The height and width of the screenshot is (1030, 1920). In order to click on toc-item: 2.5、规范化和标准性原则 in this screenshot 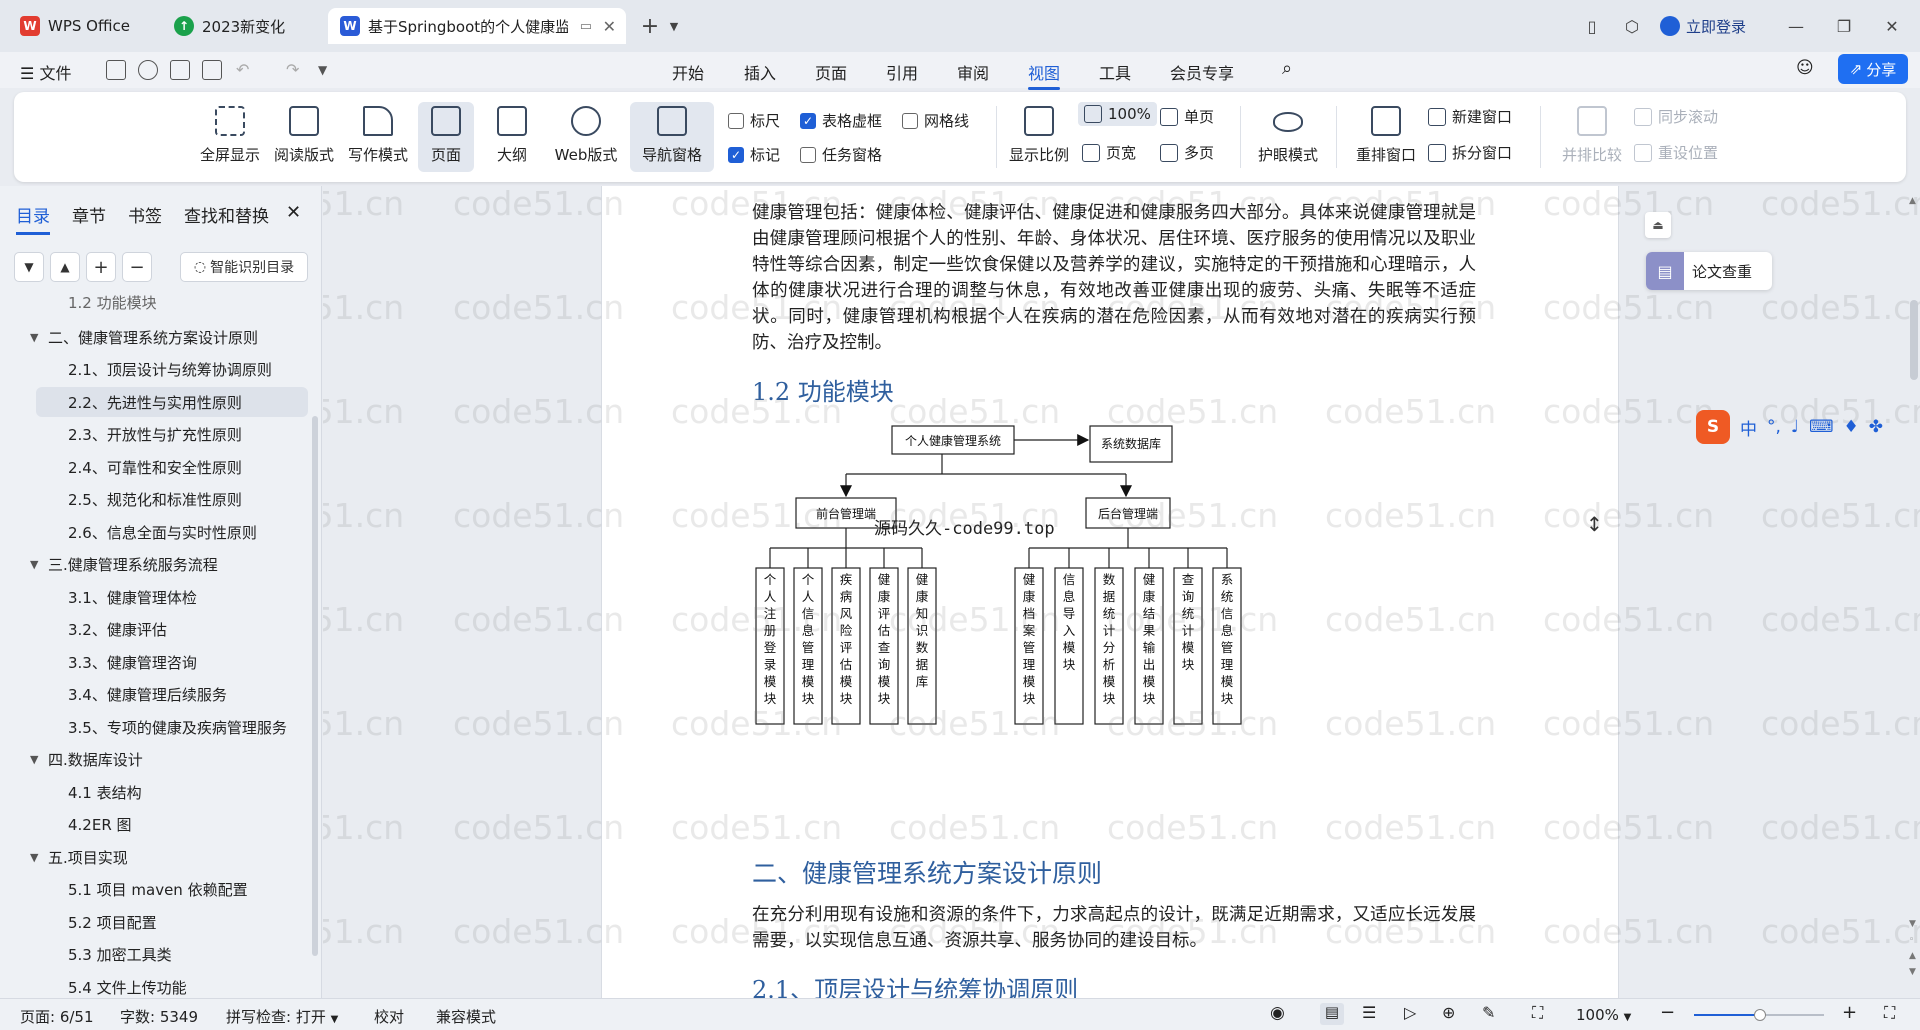, I will do `click(154, 499)`.